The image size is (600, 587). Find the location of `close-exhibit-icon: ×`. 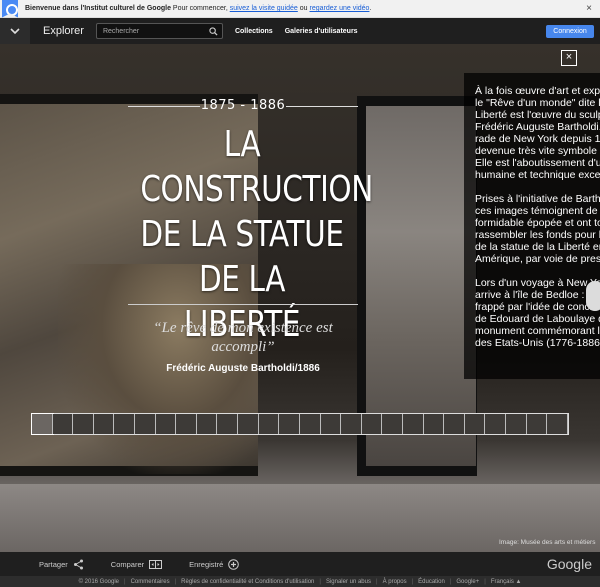

close-exhibit-icon: × is located at coordinates (569, 58).